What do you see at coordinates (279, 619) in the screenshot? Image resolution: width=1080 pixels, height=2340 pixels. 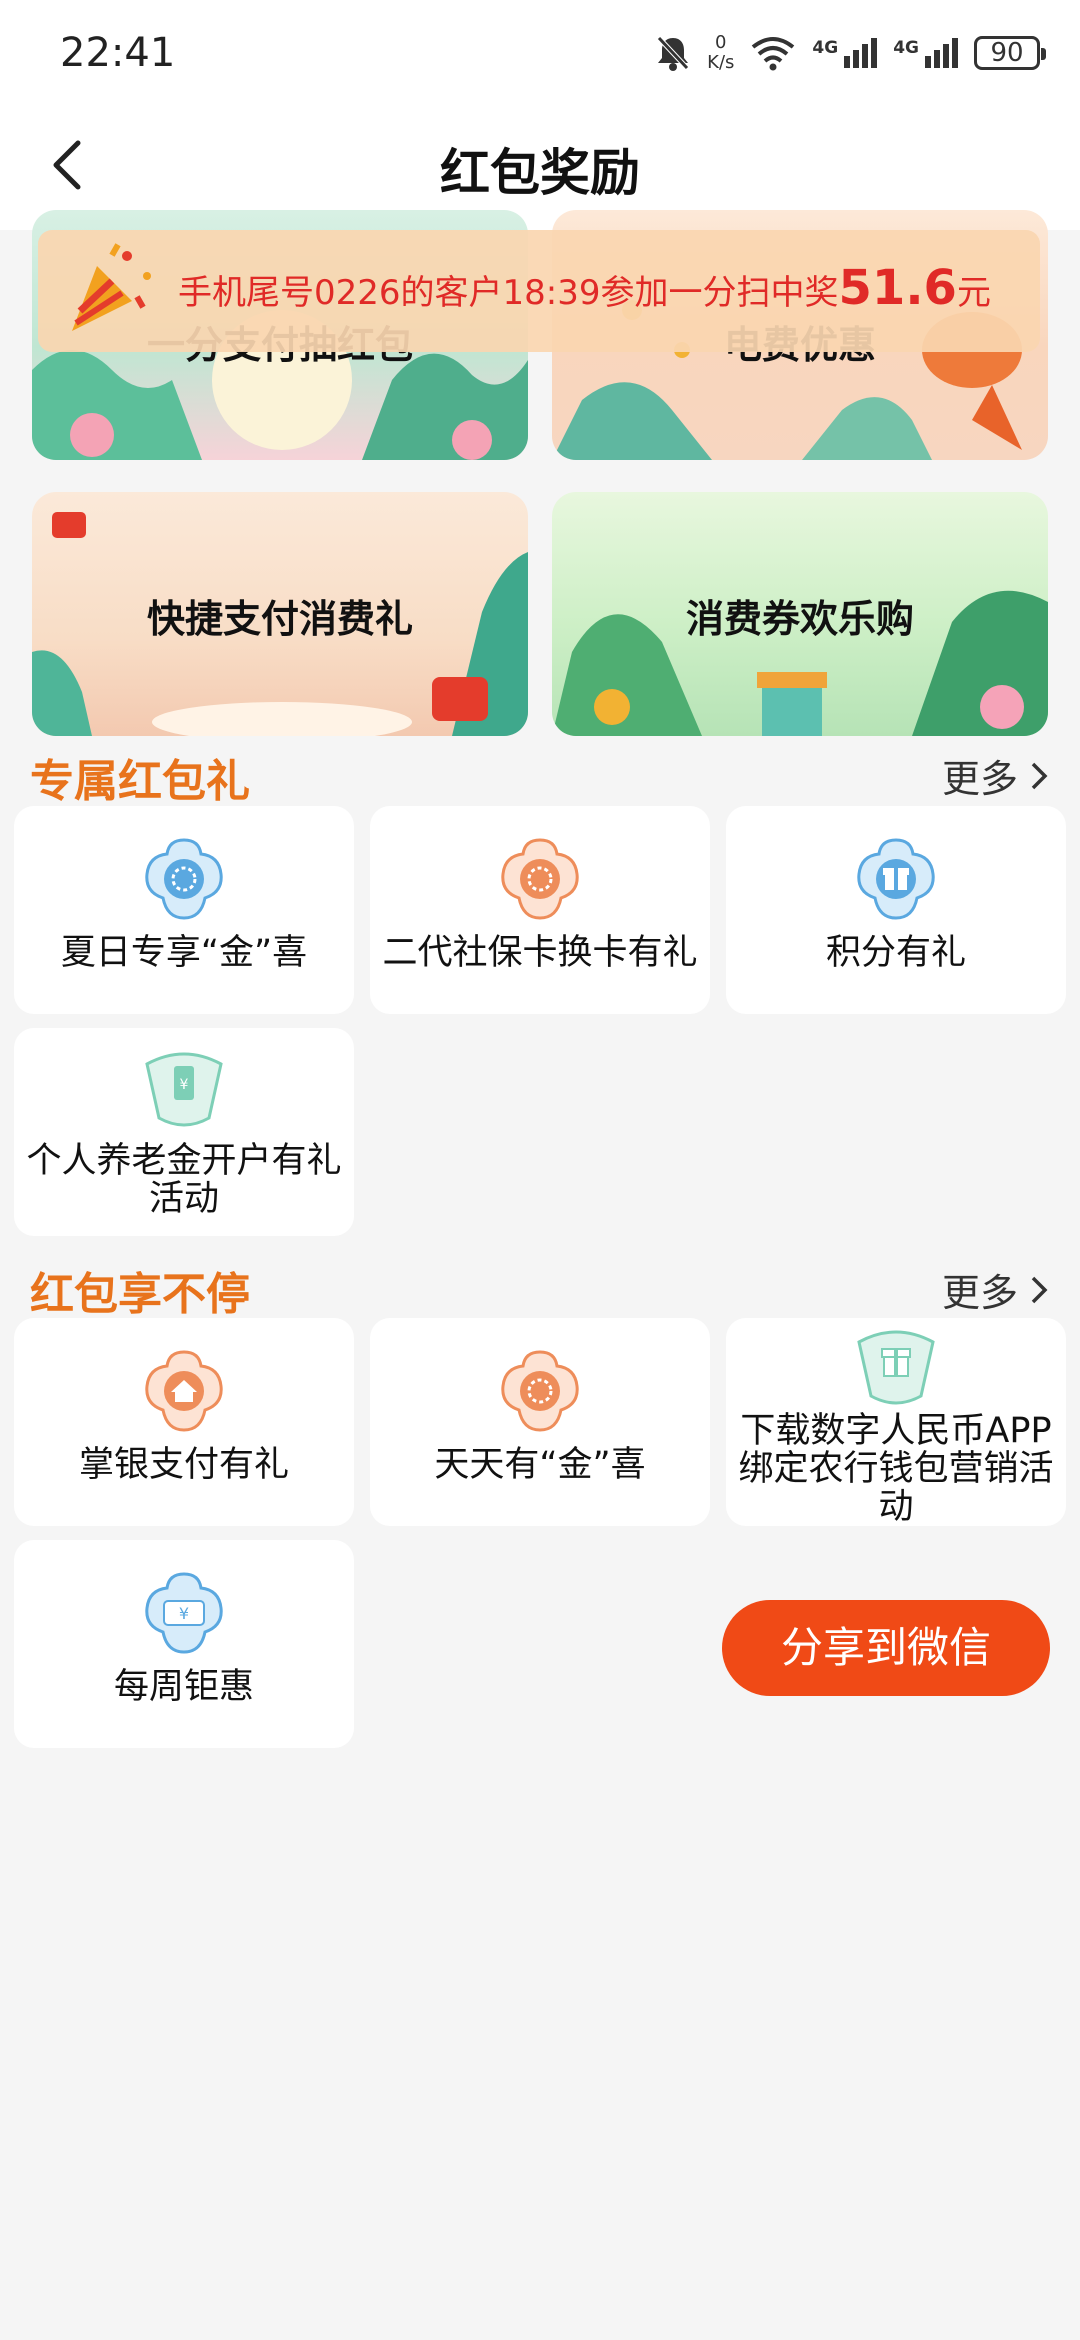 I see `banner-label: 快捷支付消费礼` at bounding box center [279, 619].